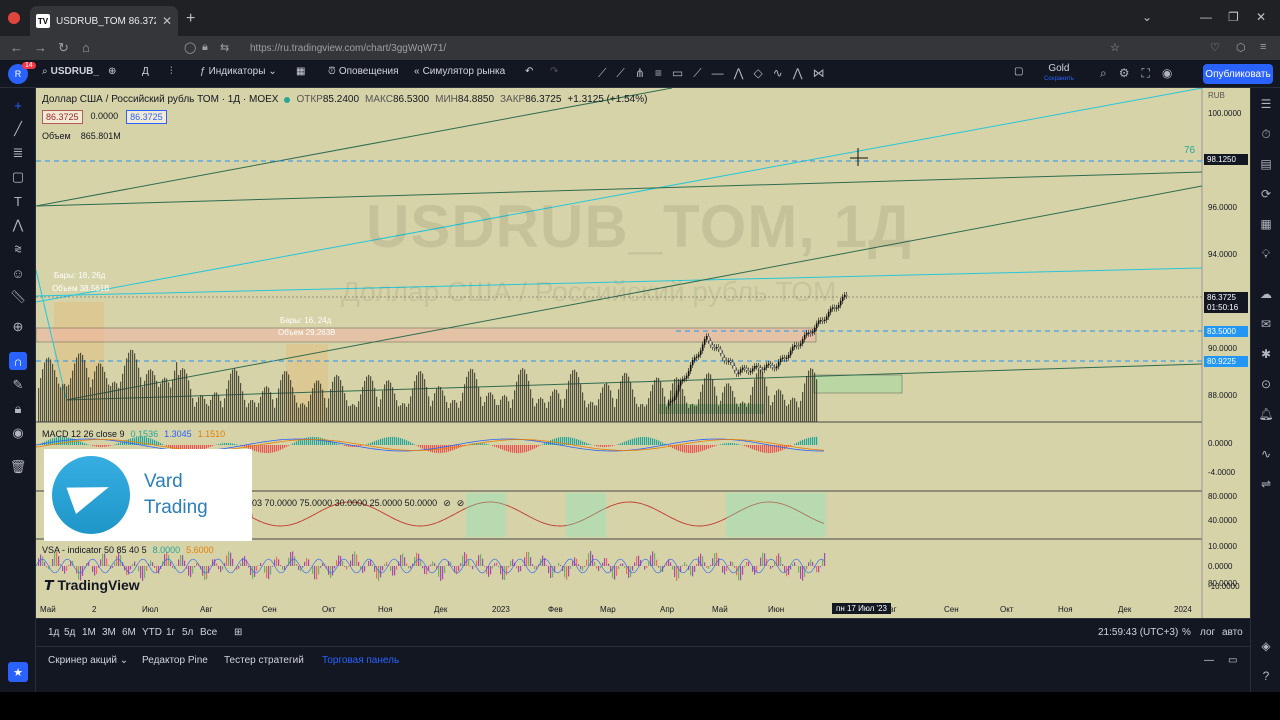  What do you see at coordinates (104, 21) in the screenshot?
I see `browser-tab: TV USDRUB_TOM 86.3725 ▲ +1.54% ✕` at bounding box center [104, 21].